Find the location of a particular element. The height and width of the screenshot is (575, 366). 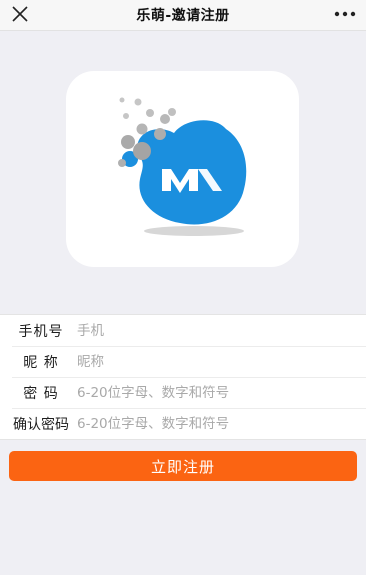

password-input is located at coordinates (212, 392).